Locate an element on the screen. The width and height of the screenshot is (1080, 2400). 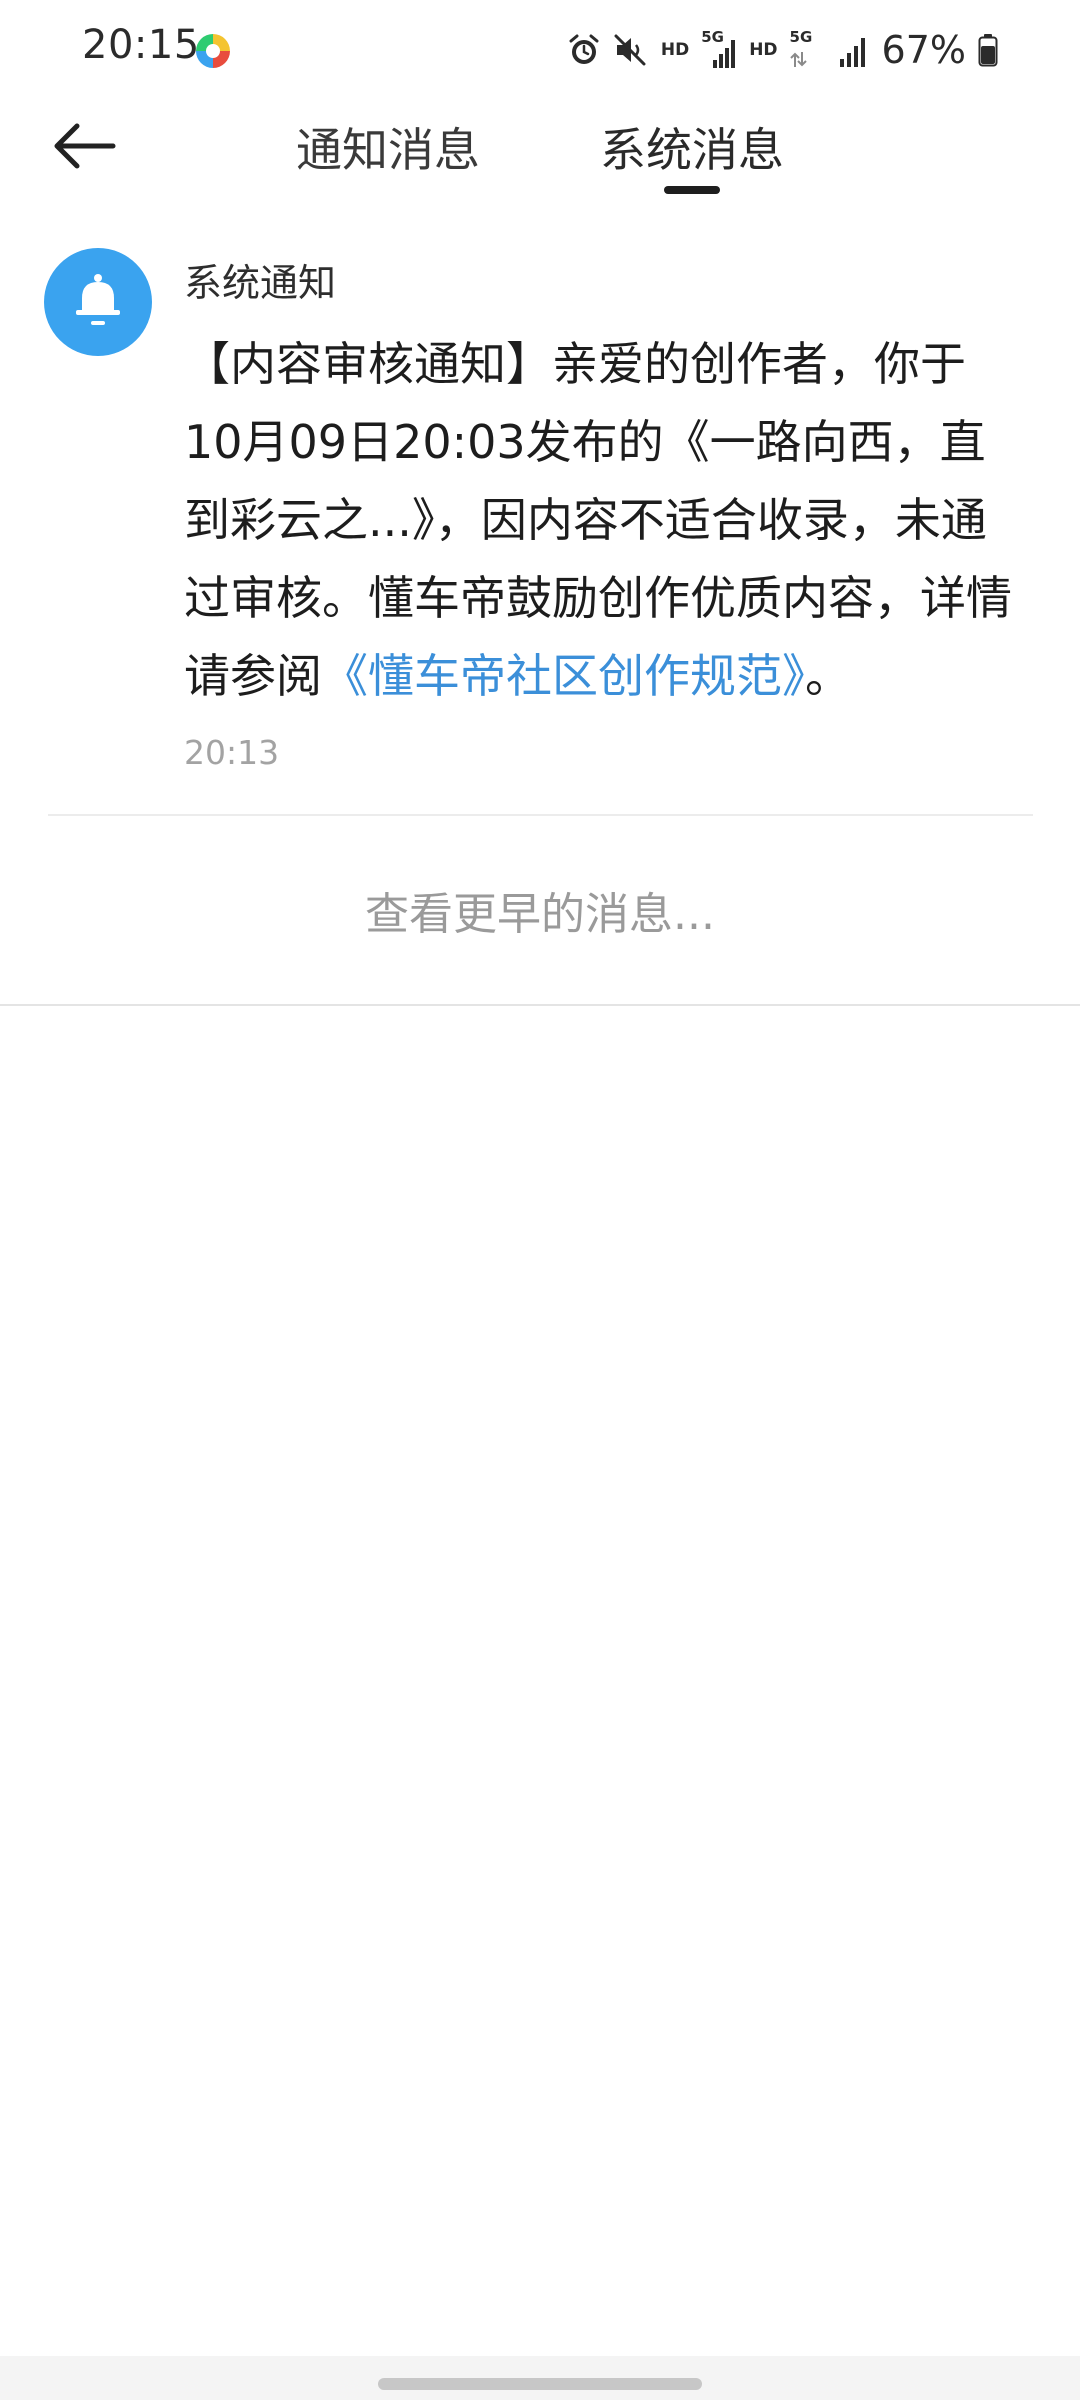
message-timestamp: 20:13 is located at coordinates (232, 752).